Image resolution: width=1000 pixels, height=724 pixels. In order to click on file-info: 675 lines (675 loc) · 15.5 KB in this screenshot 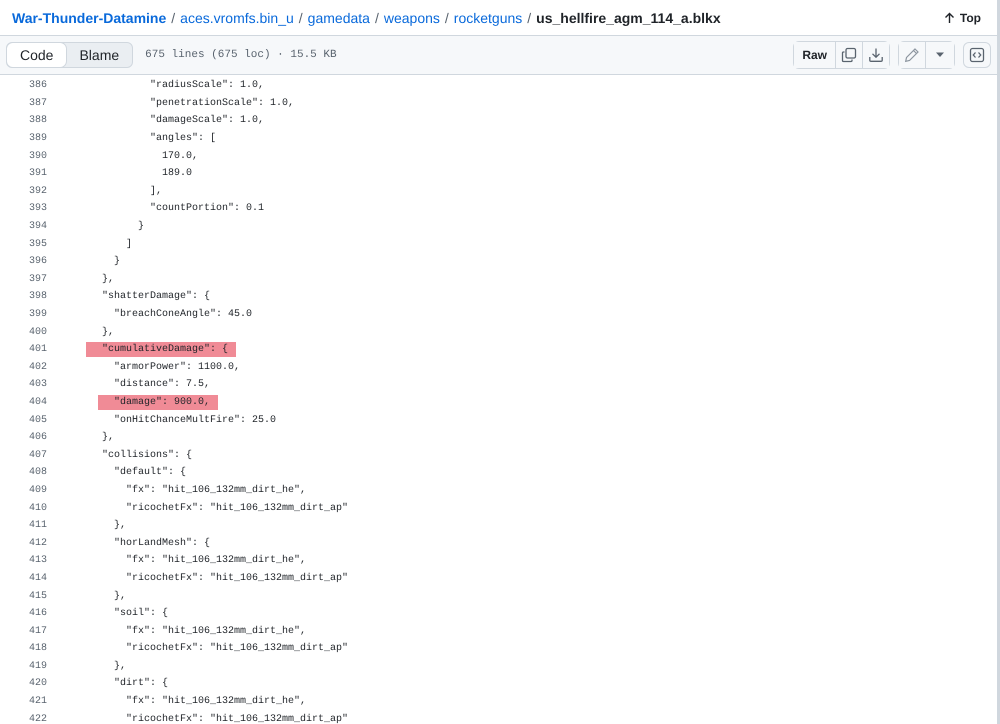, I will do `click(241, 55)`.